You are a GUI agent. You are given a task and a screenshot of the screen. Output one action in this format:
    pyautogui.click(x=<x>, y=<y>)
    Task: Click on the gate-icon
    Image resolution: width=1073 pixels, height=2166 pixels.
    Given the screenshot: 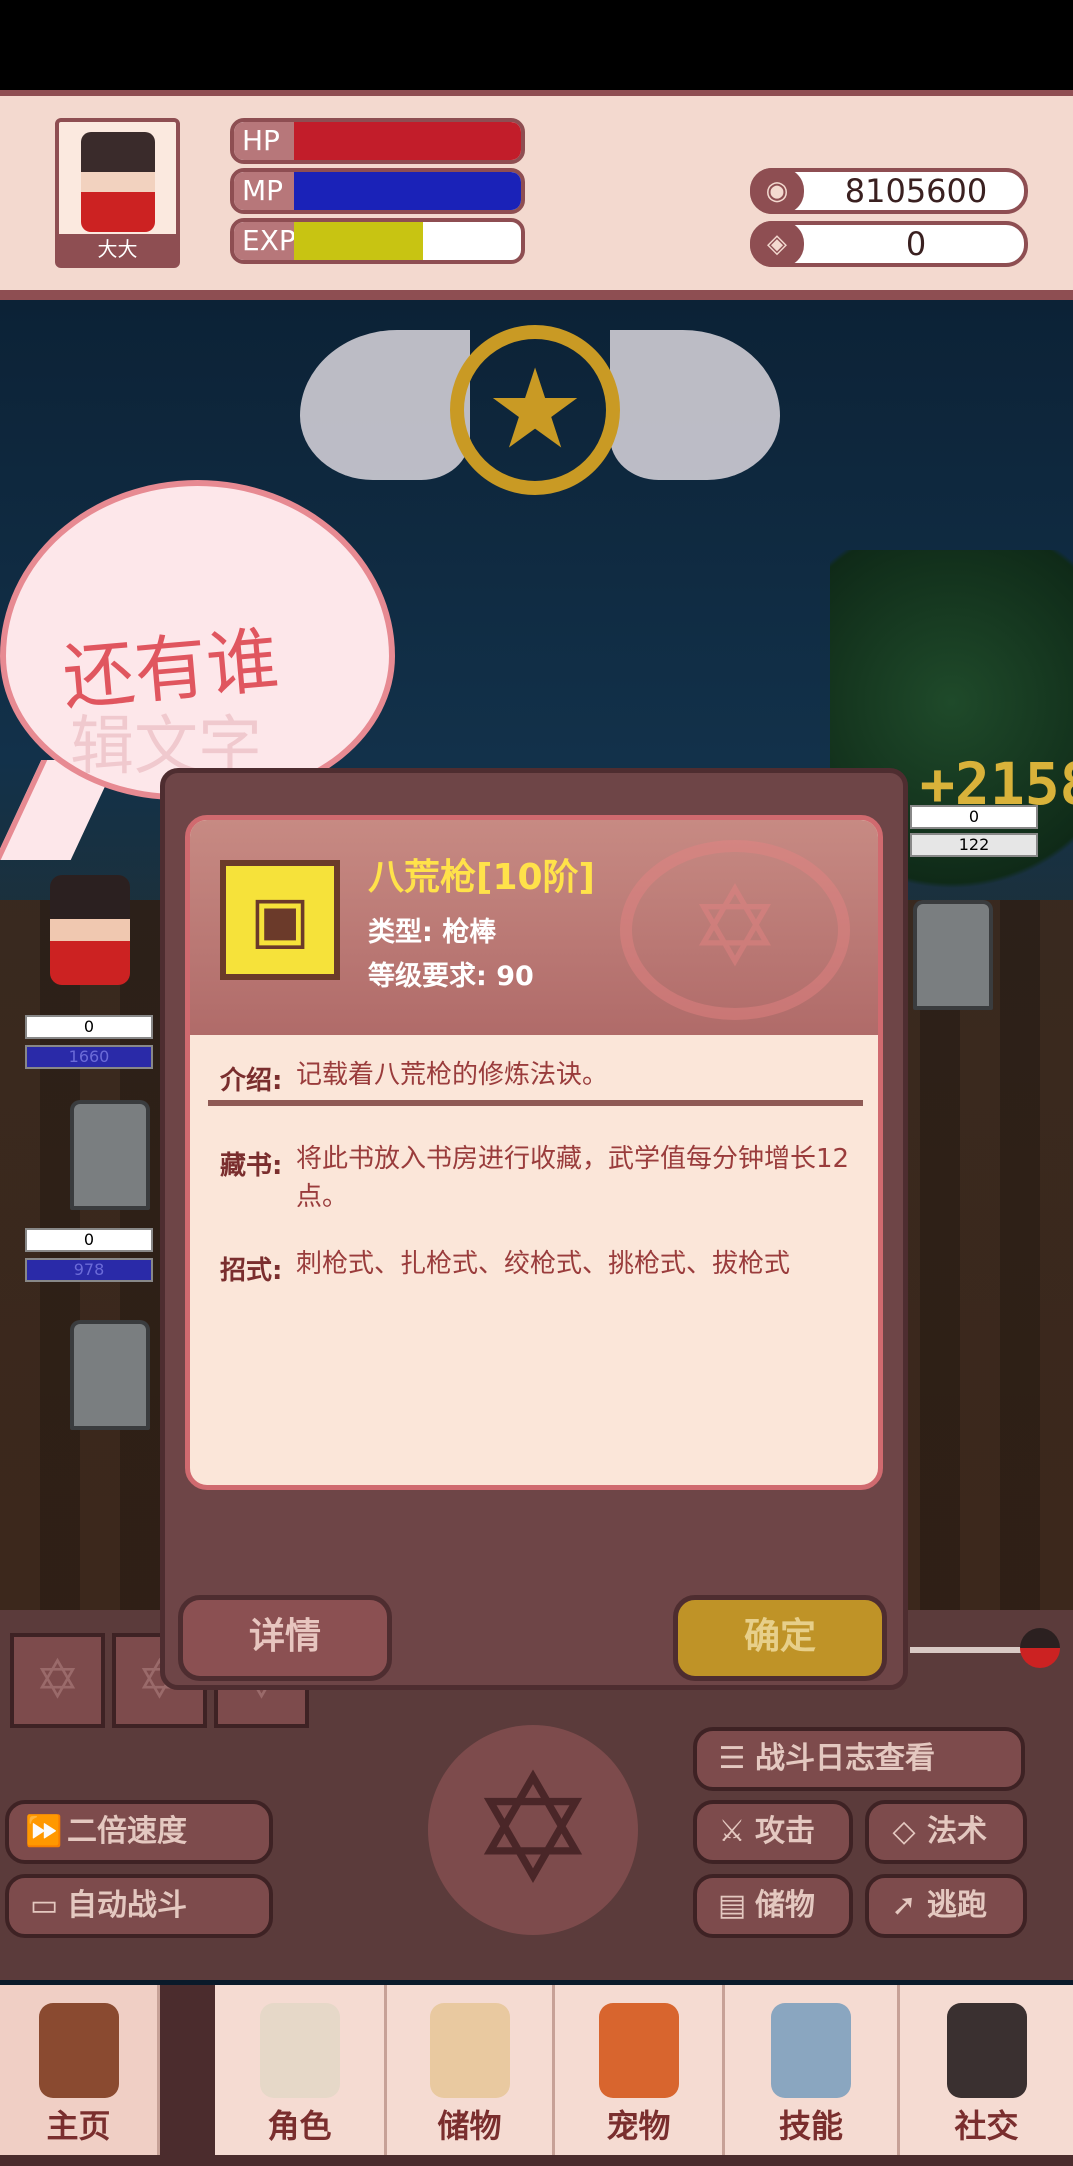 What is the action you would take?
    pyautogui.click(x=78, y=2050)
    